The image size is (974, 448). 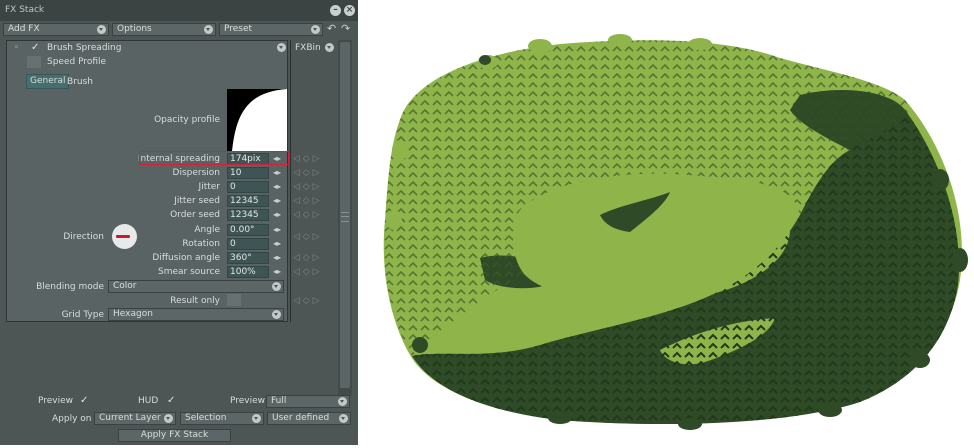 What do you see at coordinates (248, 230) in the screenshot?
I see `angle-field: 0.00°` at bounding box center [248, 230].